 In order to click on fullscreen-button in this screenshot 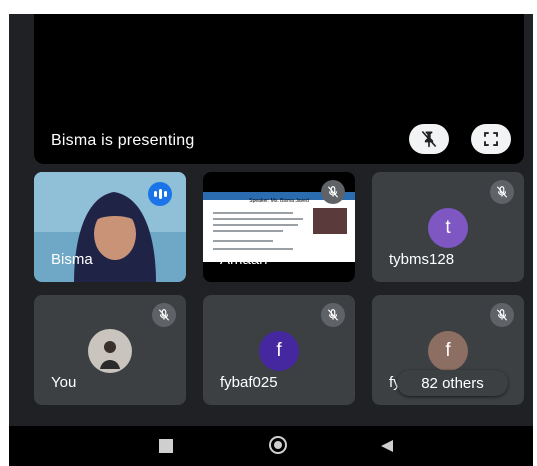, I will do `click(491, 139)`.